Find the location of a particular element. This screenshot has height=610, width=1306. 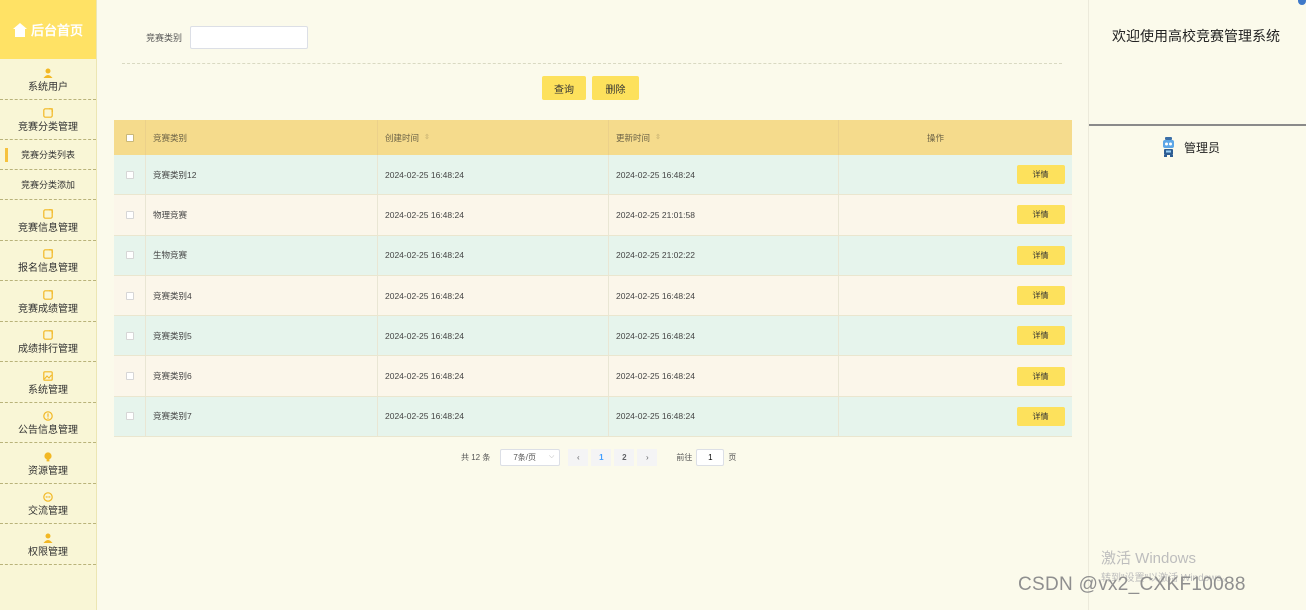

page-2-button: 2 is located at coordinates (624, 457).